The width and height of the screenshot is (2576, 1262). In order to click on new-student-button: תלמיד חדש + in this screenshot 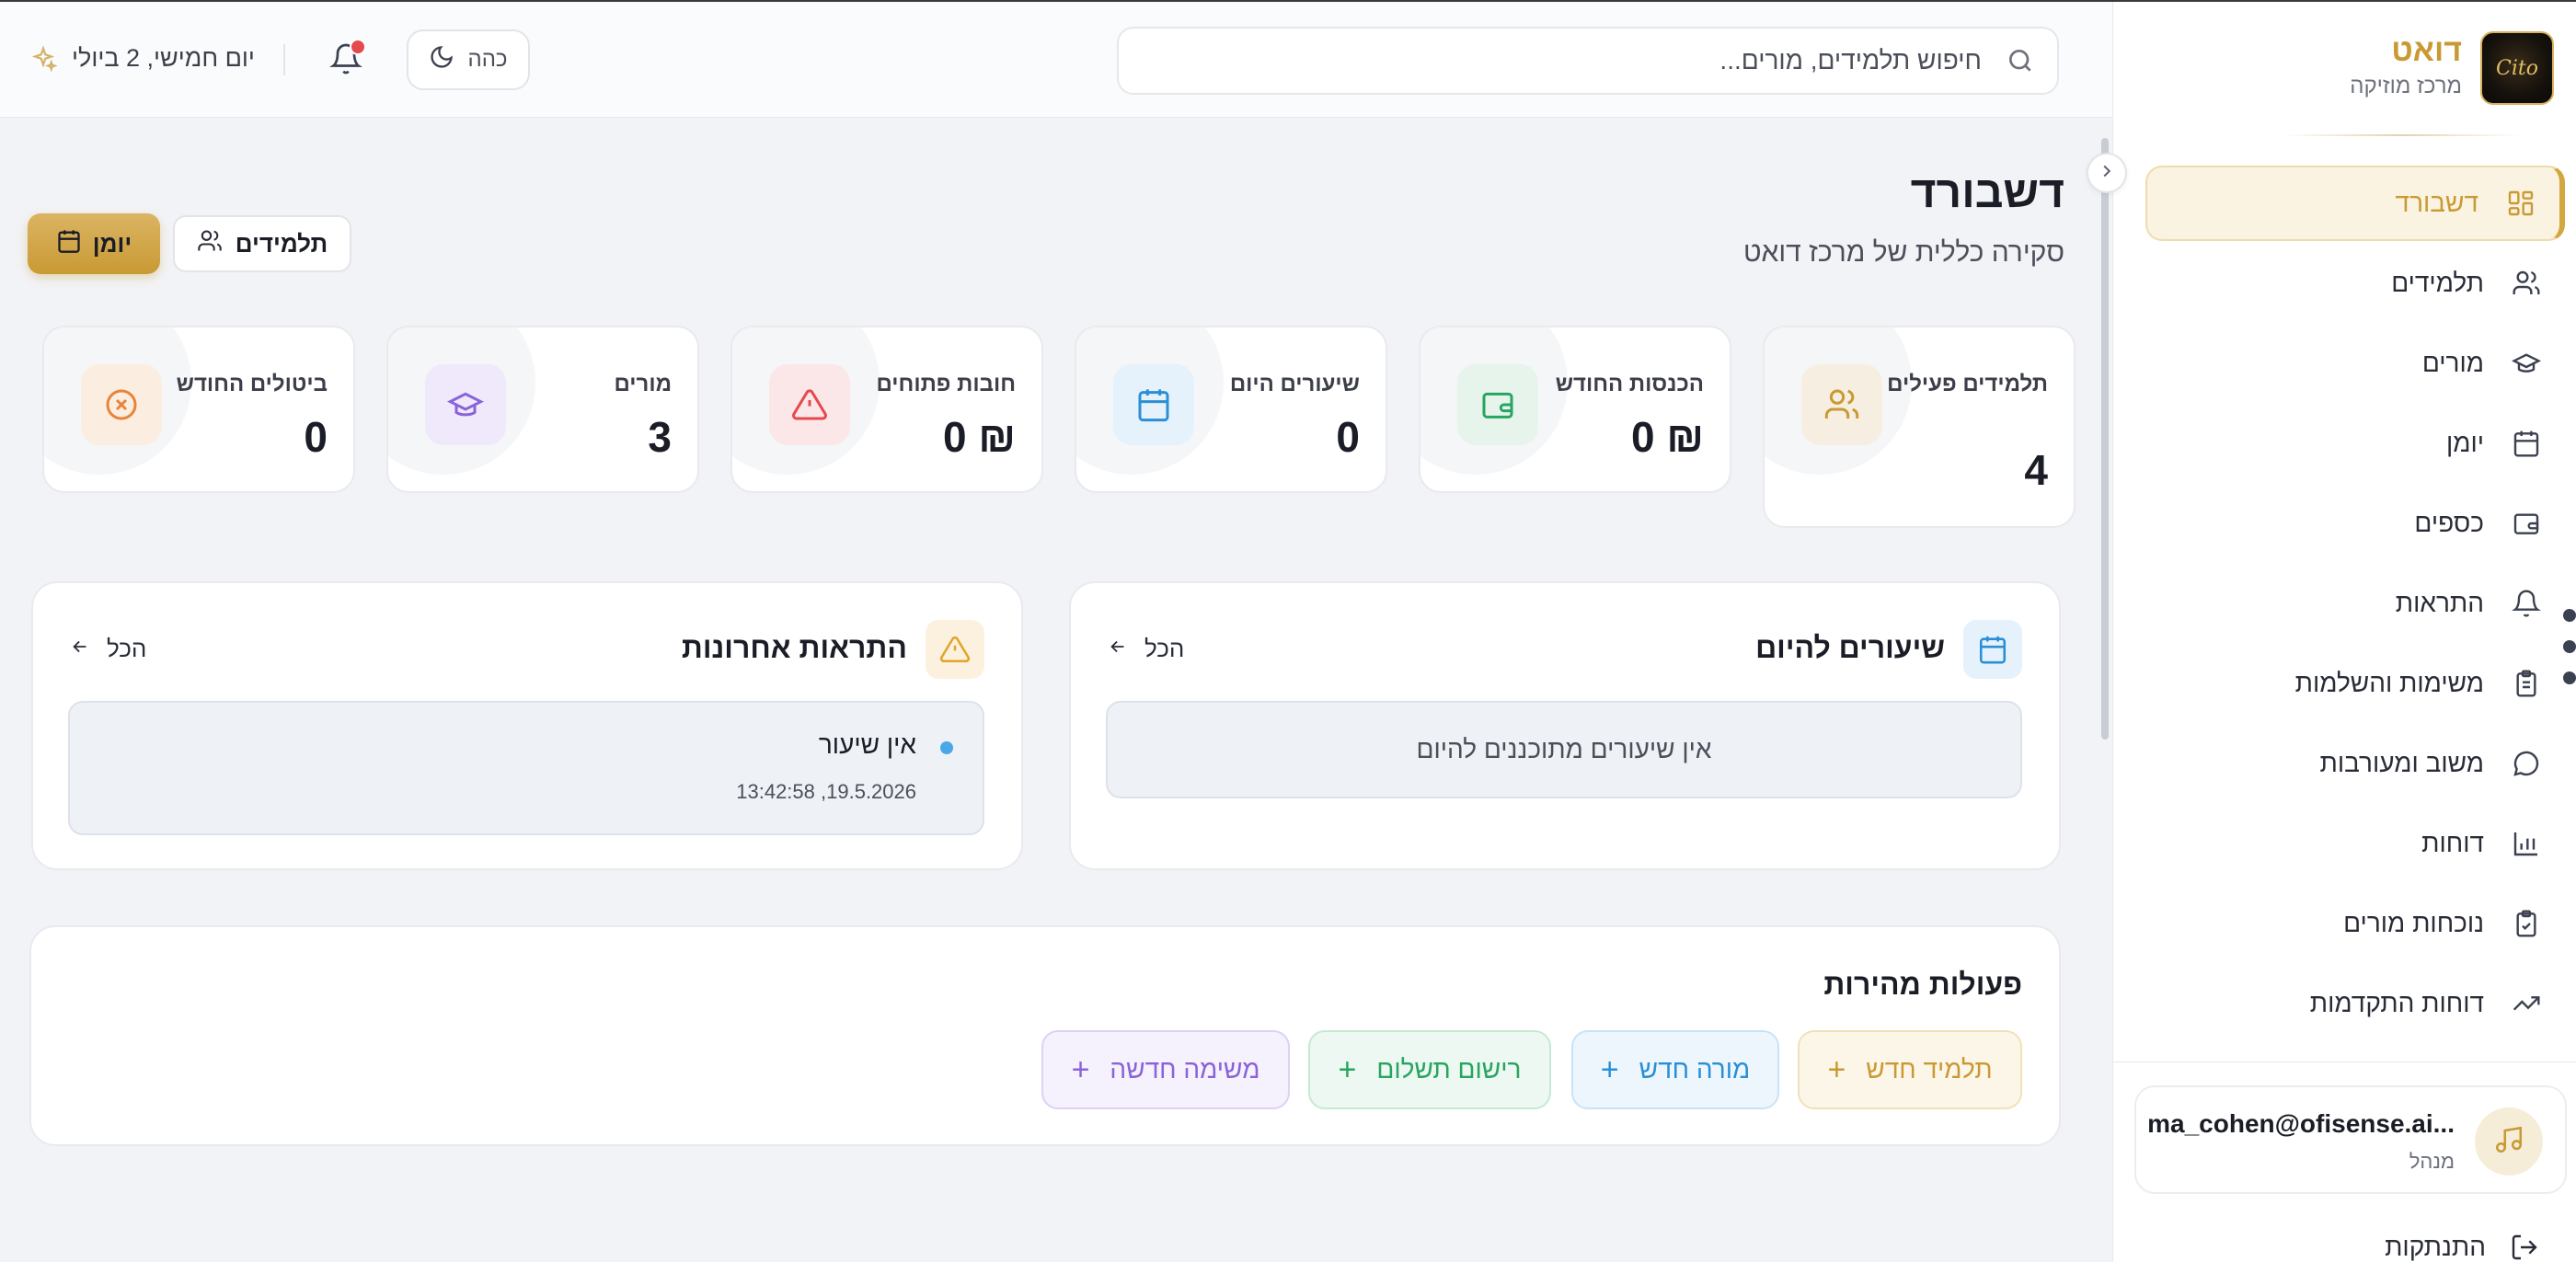, I will do `click(1910, 1069)`.